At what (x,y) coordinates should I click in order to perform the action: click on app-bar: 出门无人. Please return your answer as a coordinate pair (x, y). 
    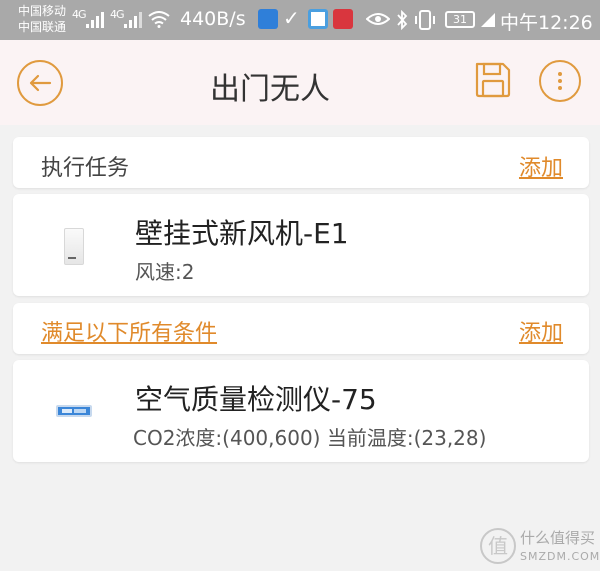
    Looking at the image, I should click on (300, 82).